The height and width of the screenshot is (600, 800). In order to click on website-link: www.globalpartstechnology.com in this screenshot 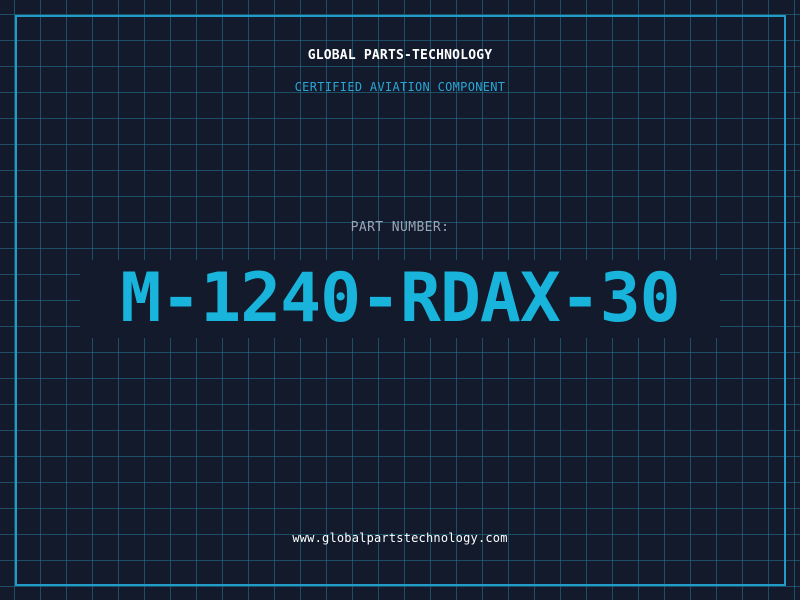, I will do `click(400, 538)`.